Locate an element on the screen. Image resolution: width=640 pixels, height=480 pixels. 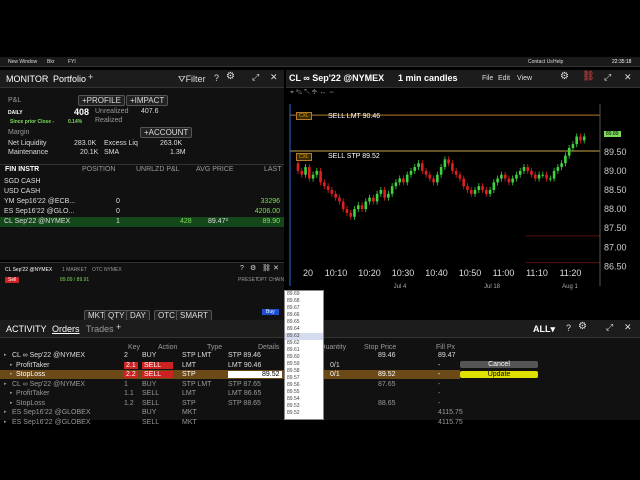
ladder-price-item: 89.60 is located at coordinates (304, 357).